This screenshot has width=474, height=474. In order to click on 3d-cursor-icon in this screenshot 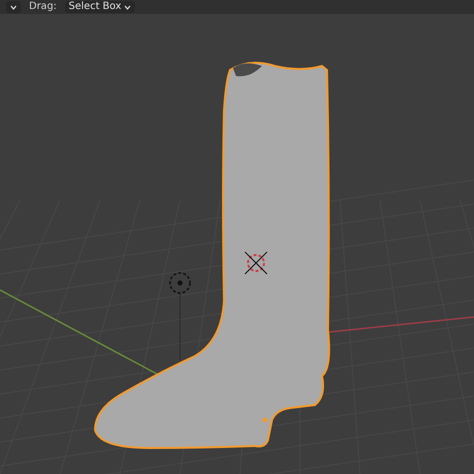, I will do `click(256, 263)`.